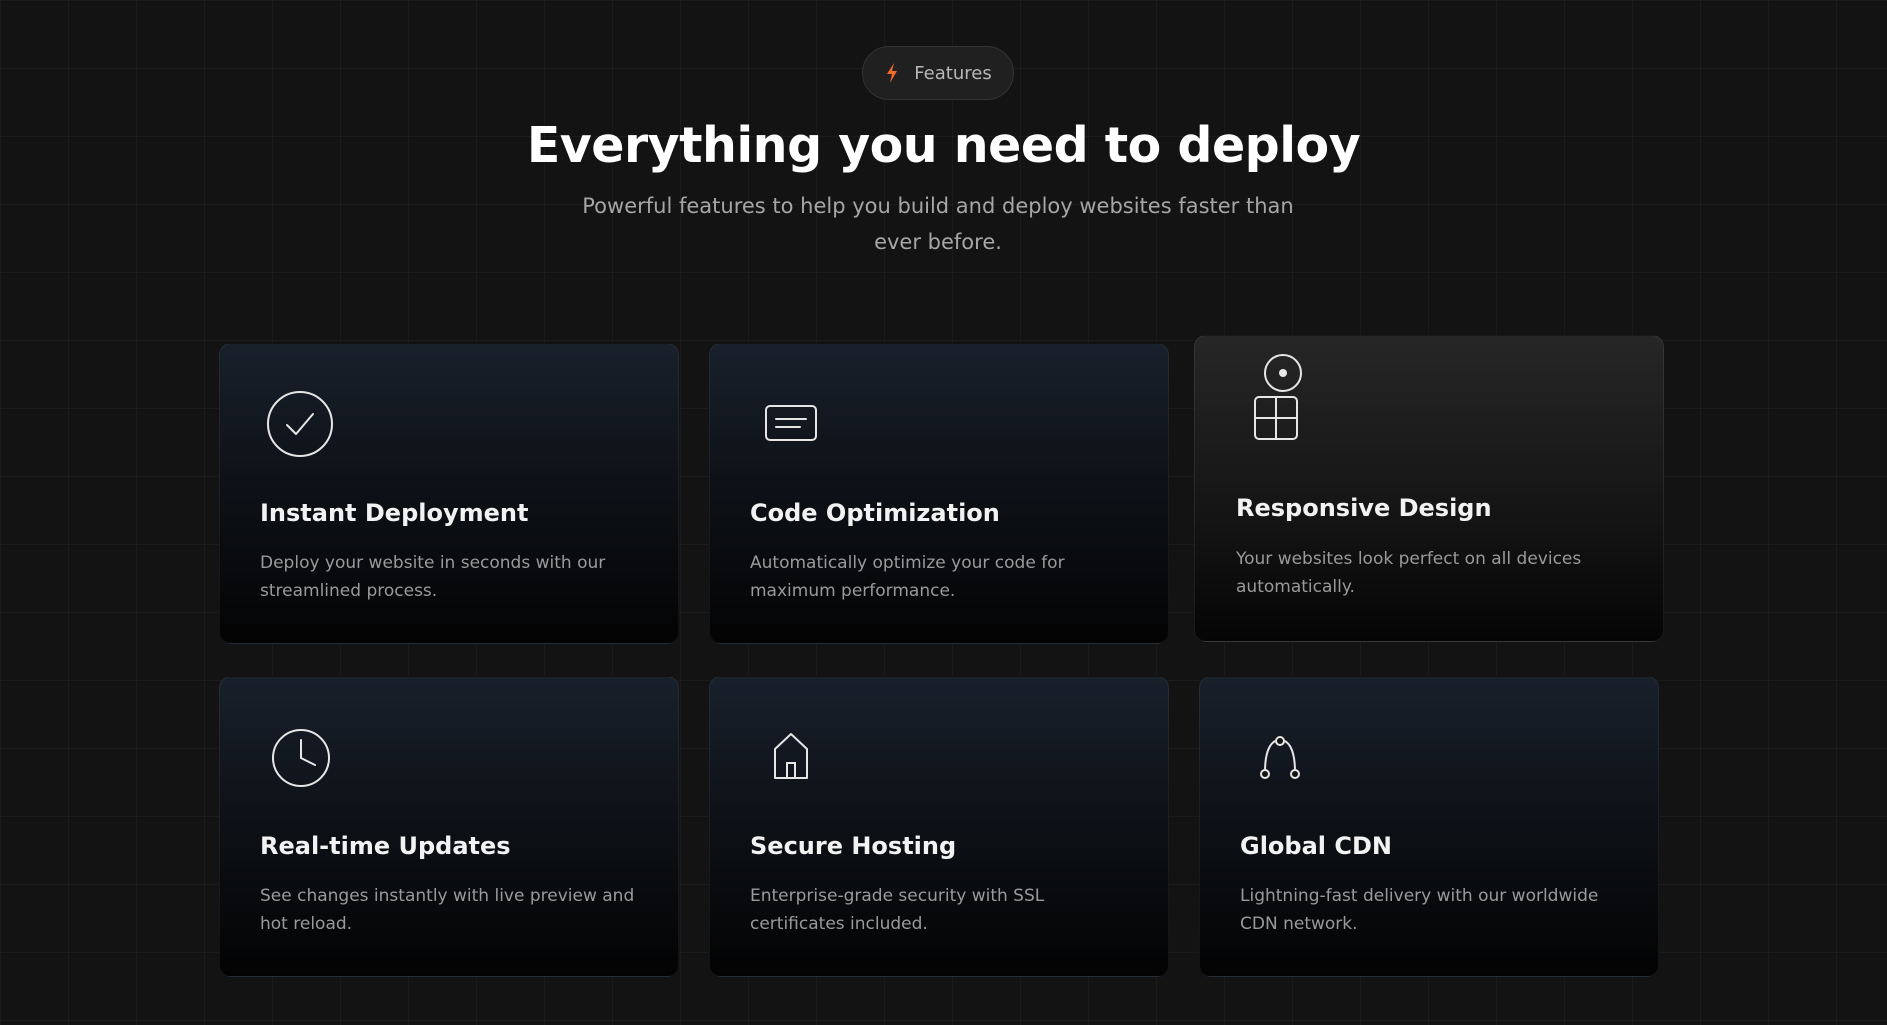 Image resolution: width=1887 pixels, height=1025 pixels. I want to click on devices-grid-icon, so click(1278, 398).